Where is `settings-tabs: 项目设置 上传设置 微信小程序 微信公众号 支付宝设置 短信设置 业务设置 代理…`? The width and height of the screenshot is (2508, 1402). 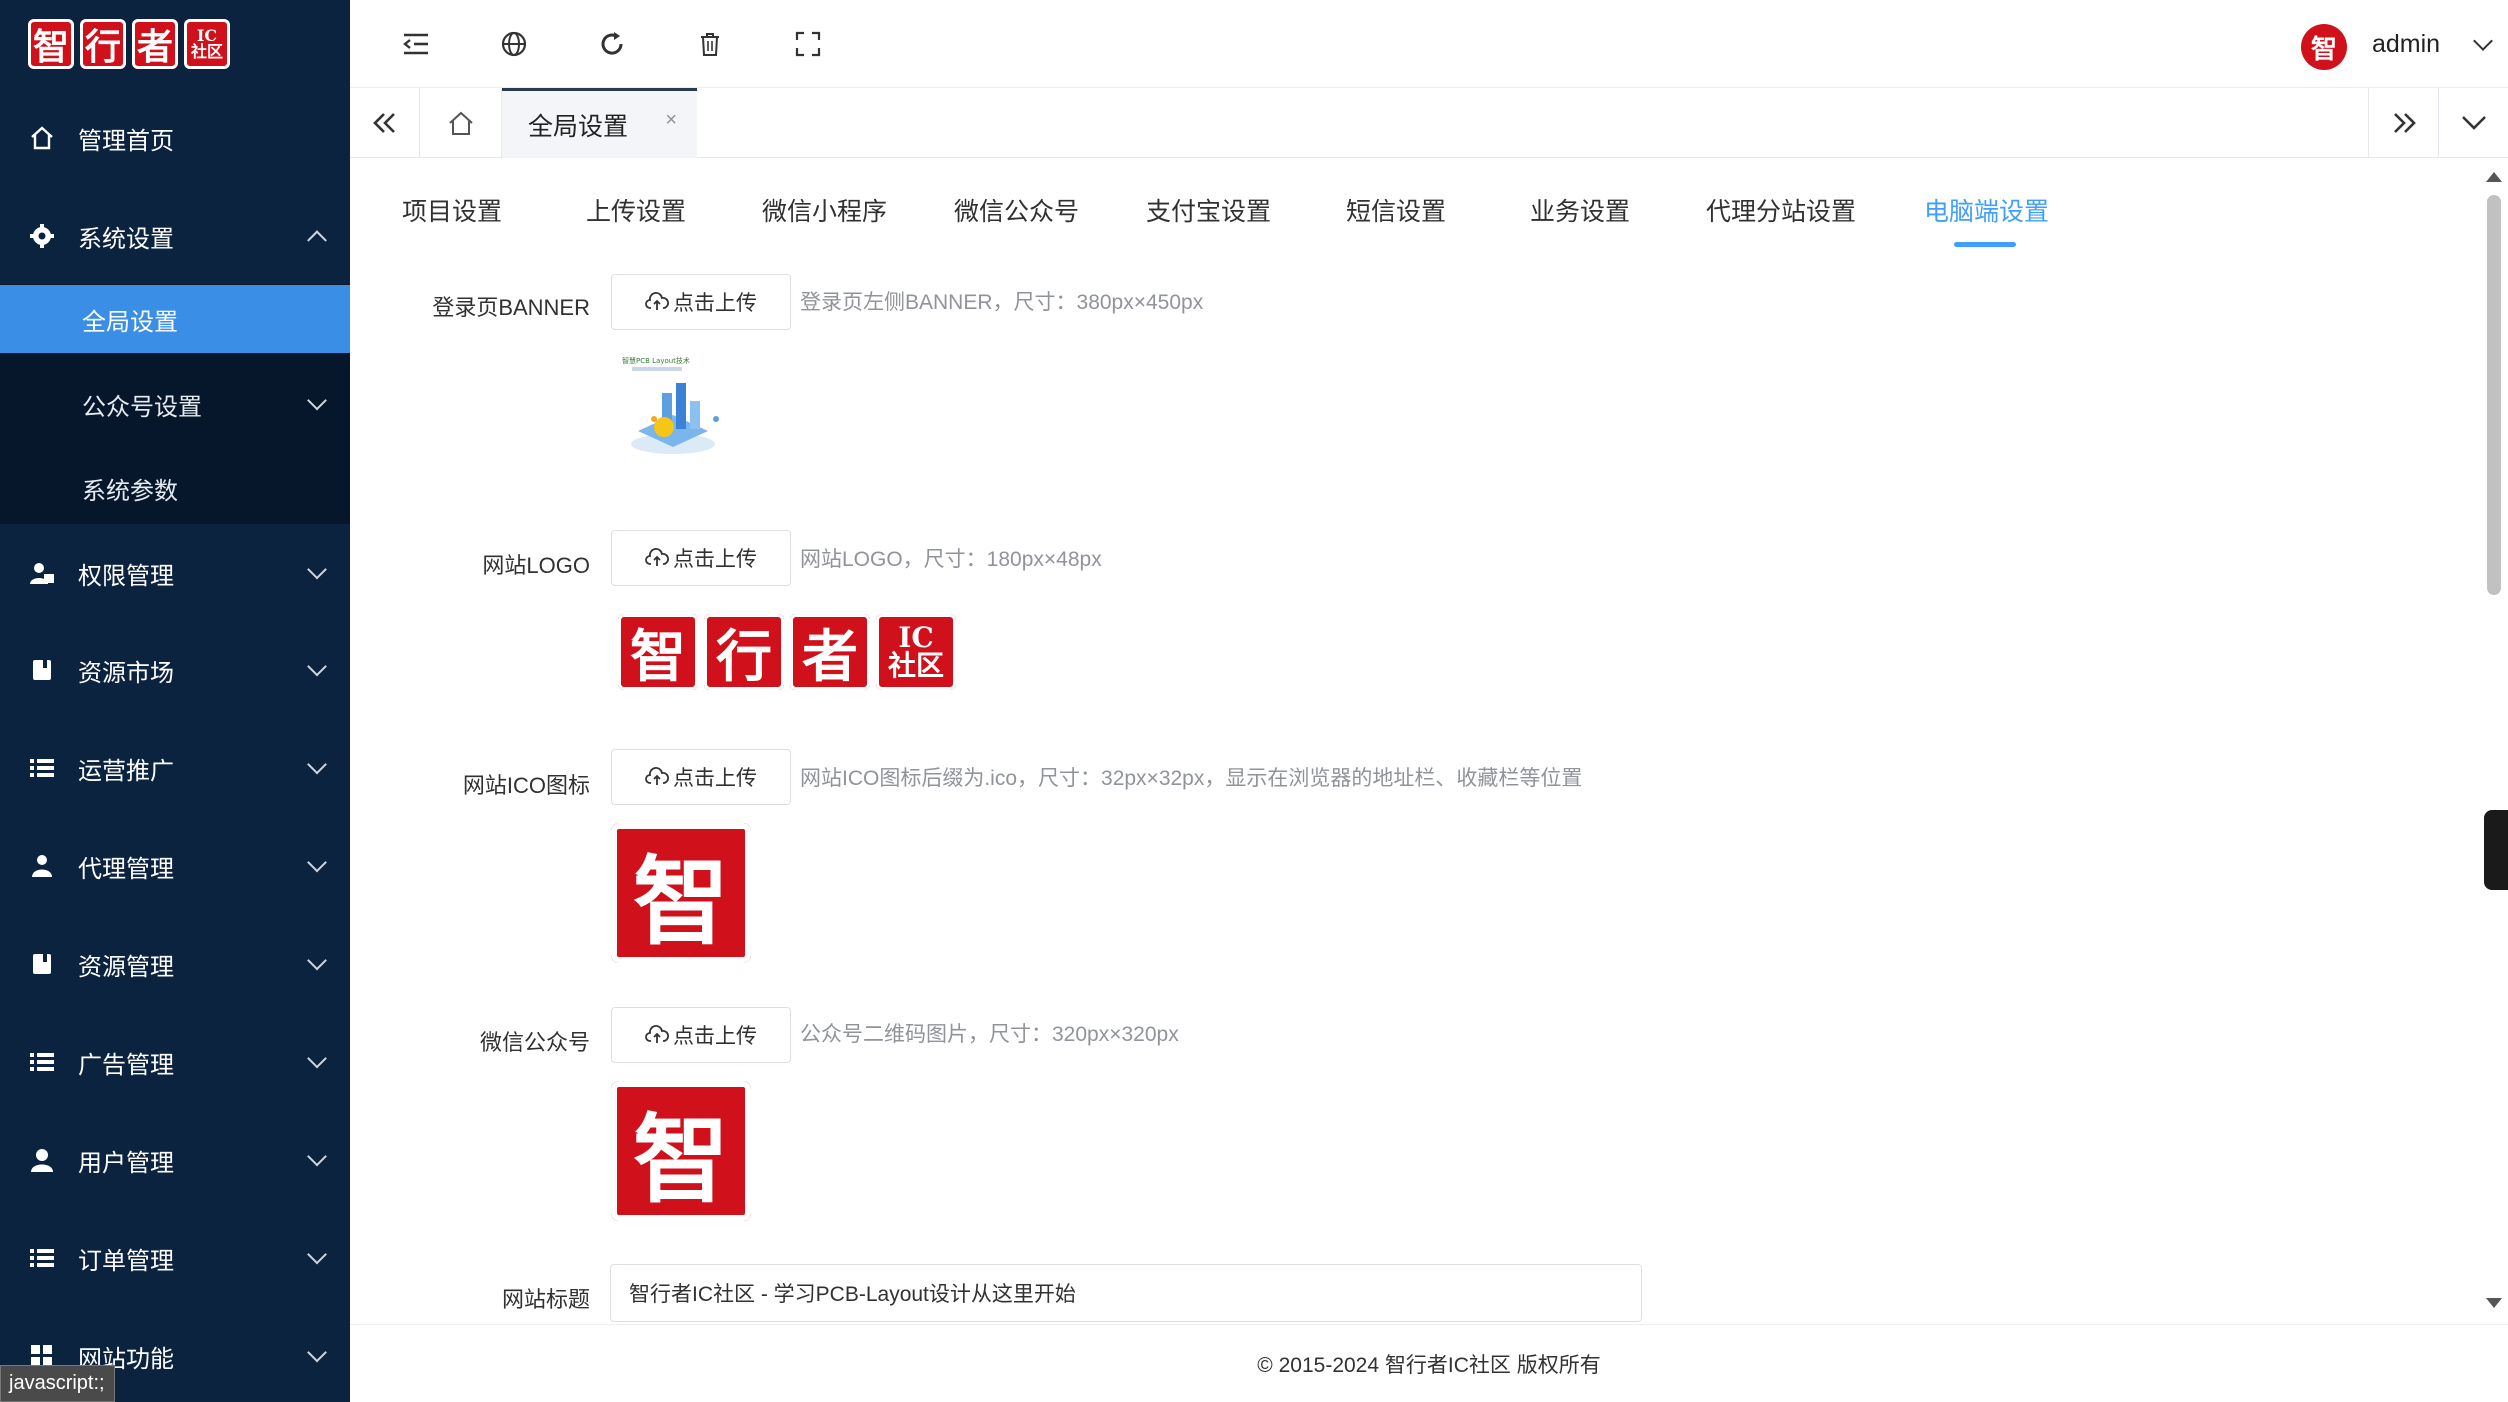
settings-tabs: 项目设置 上传设置 微信小程序 微信公众号 支付宝设置 短信设置 业务设置 代理… is located at coordinates (1415, 204).